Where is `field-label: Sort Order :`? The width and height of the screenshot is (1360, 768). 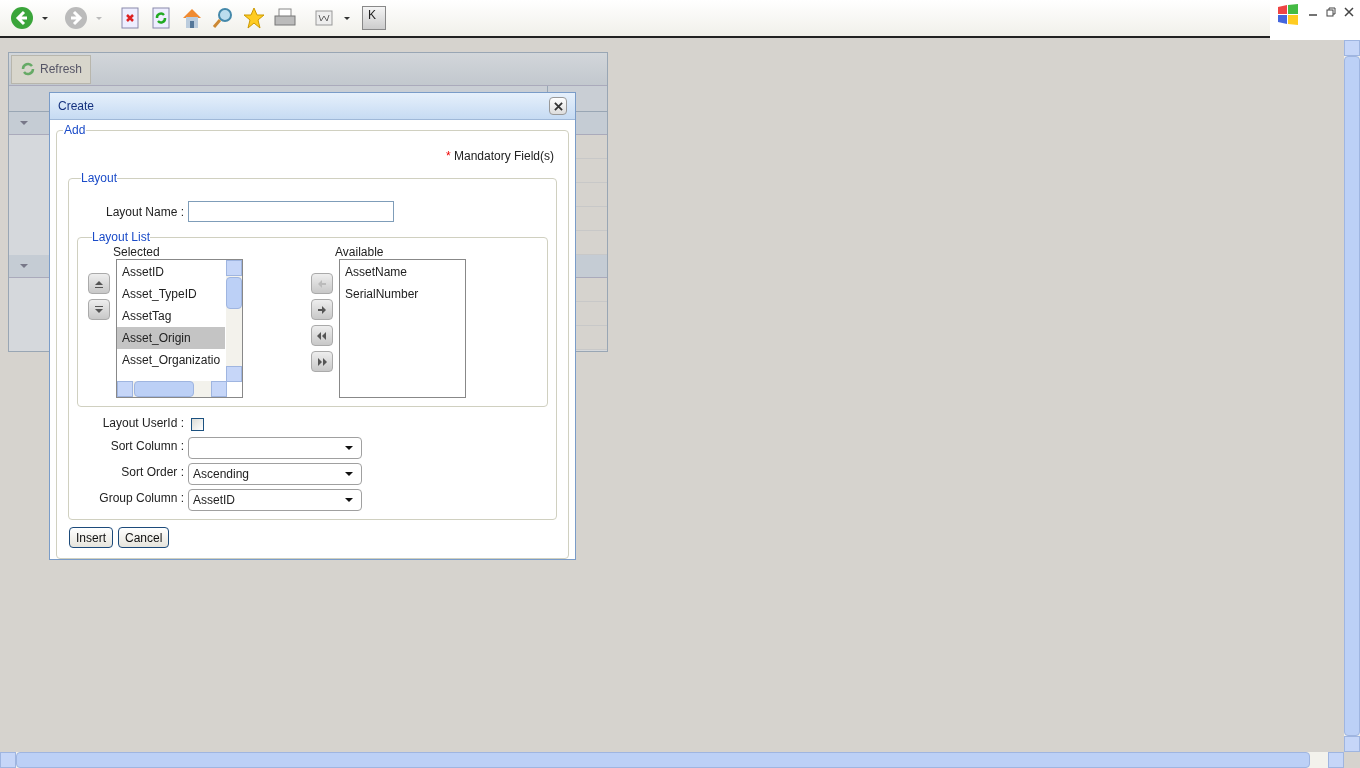
field-label: Sort Order : is located at coordinates (152, 472).